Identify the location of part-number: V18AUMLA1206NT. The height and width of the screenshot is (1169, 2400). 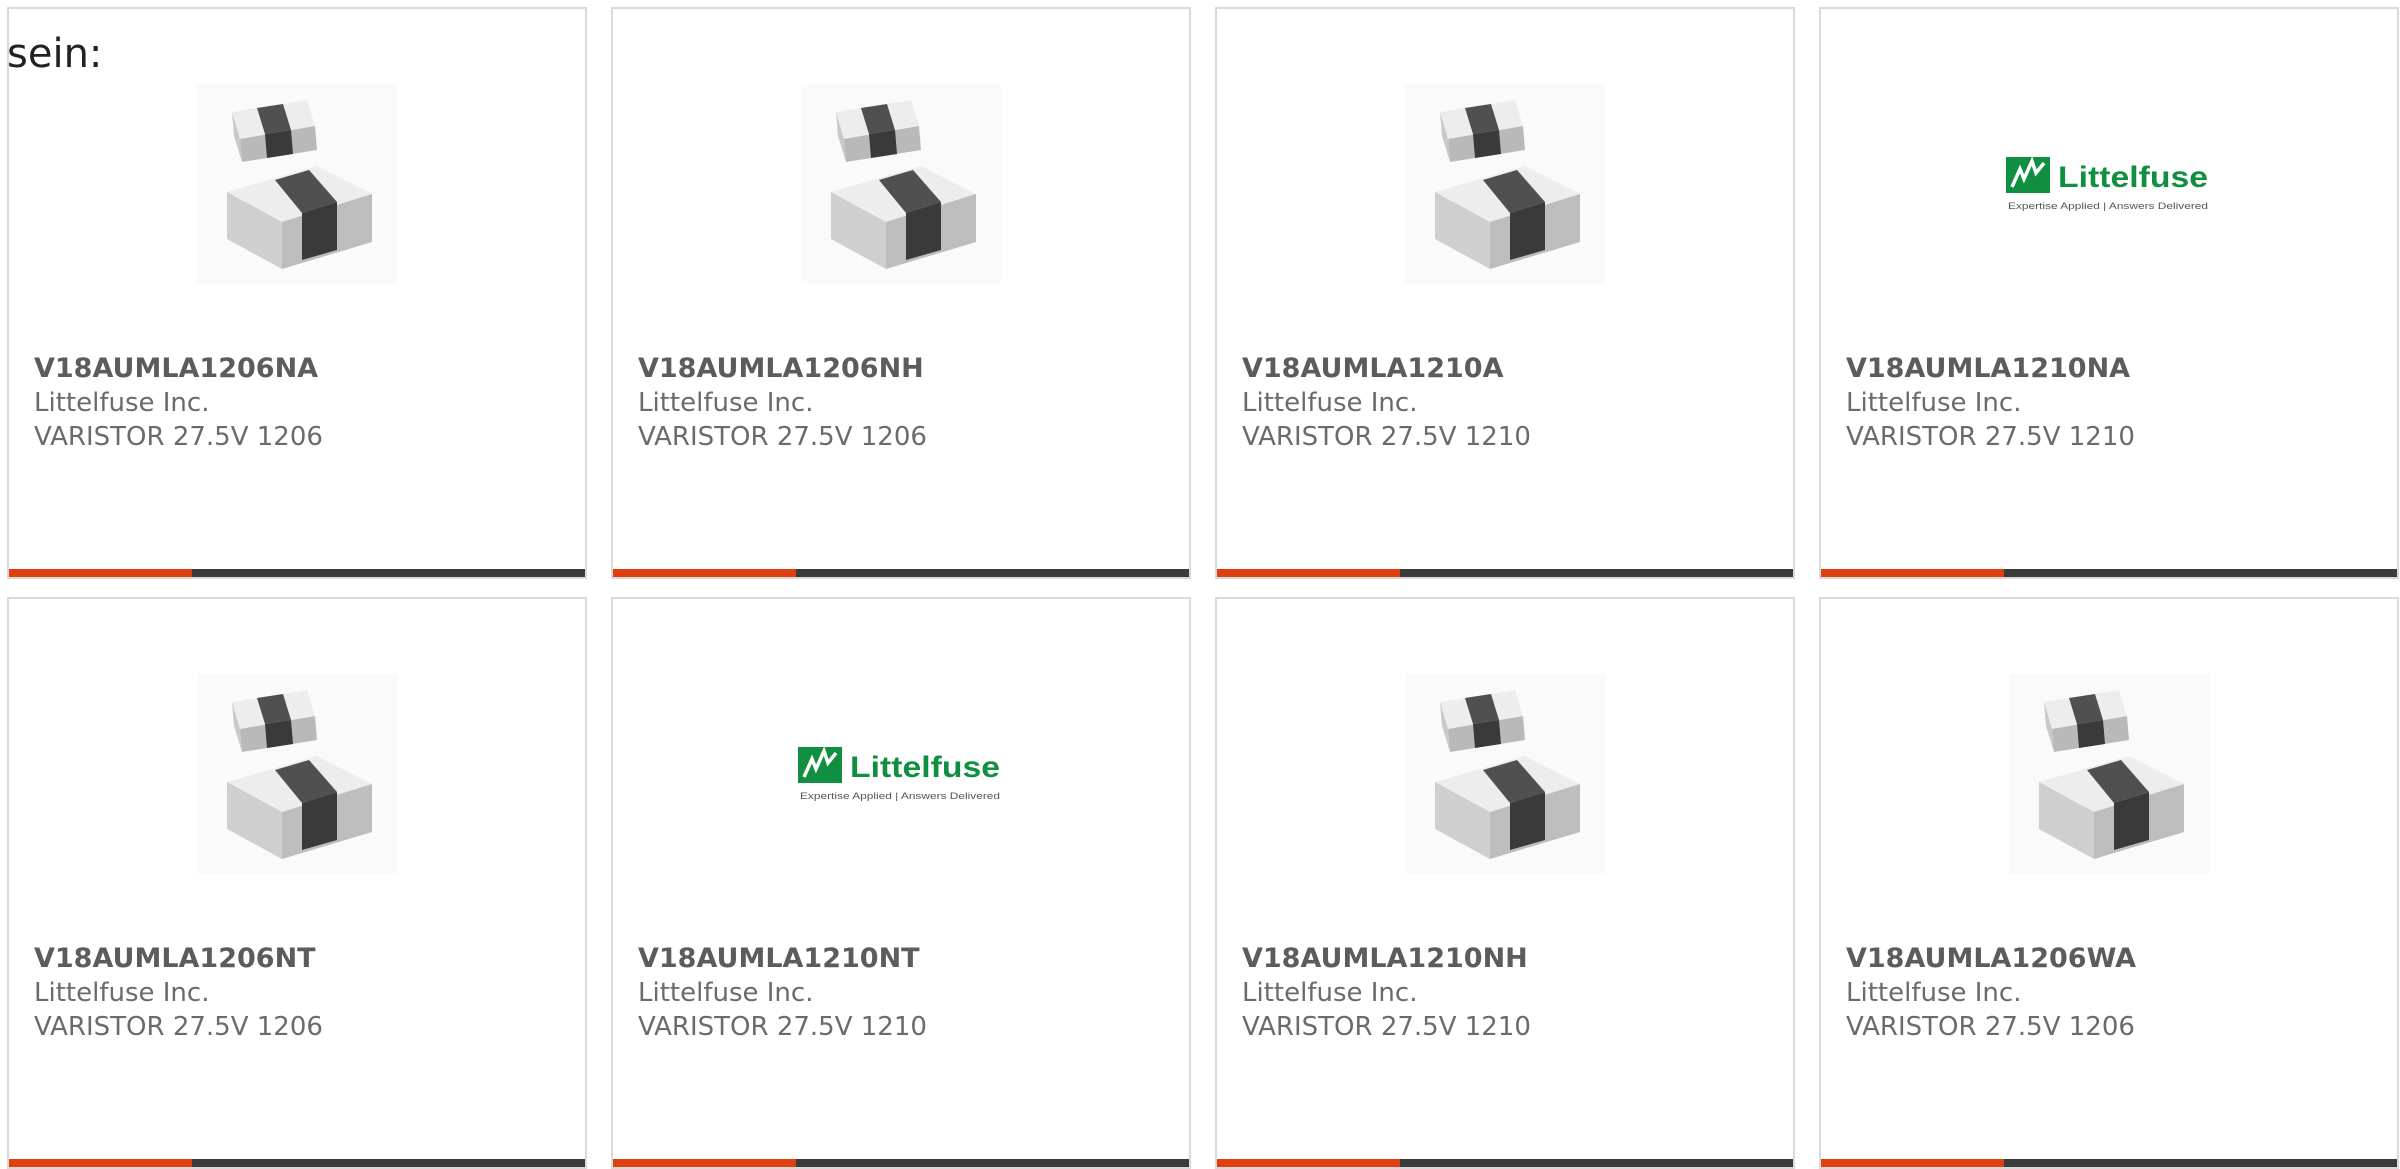
(299, 959).